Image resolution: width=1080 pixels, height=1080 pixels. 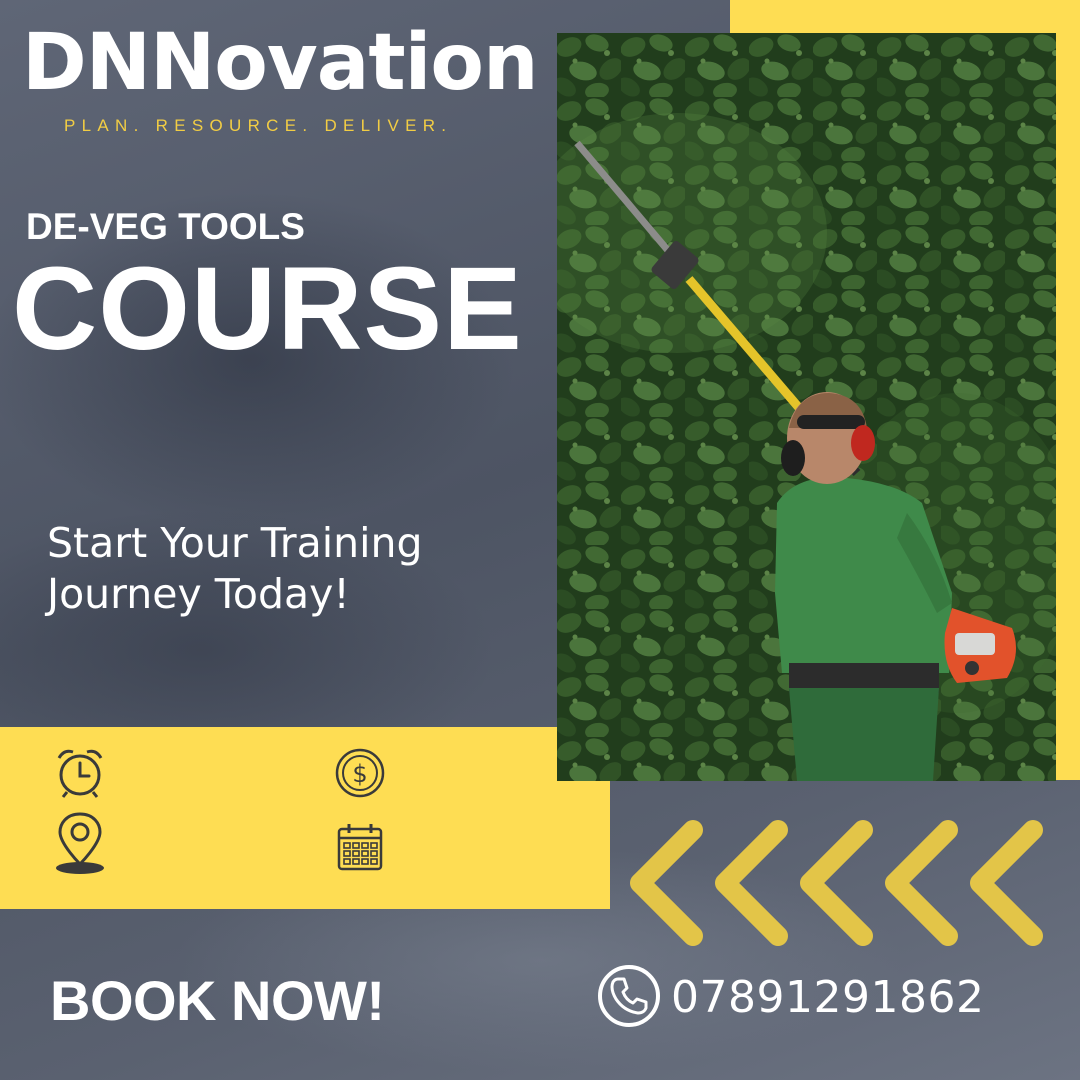 What do you see at coordinates (280, 63) in the screenshot?
I see `brand-name: DNNovation` at bounding box center [280, 63].